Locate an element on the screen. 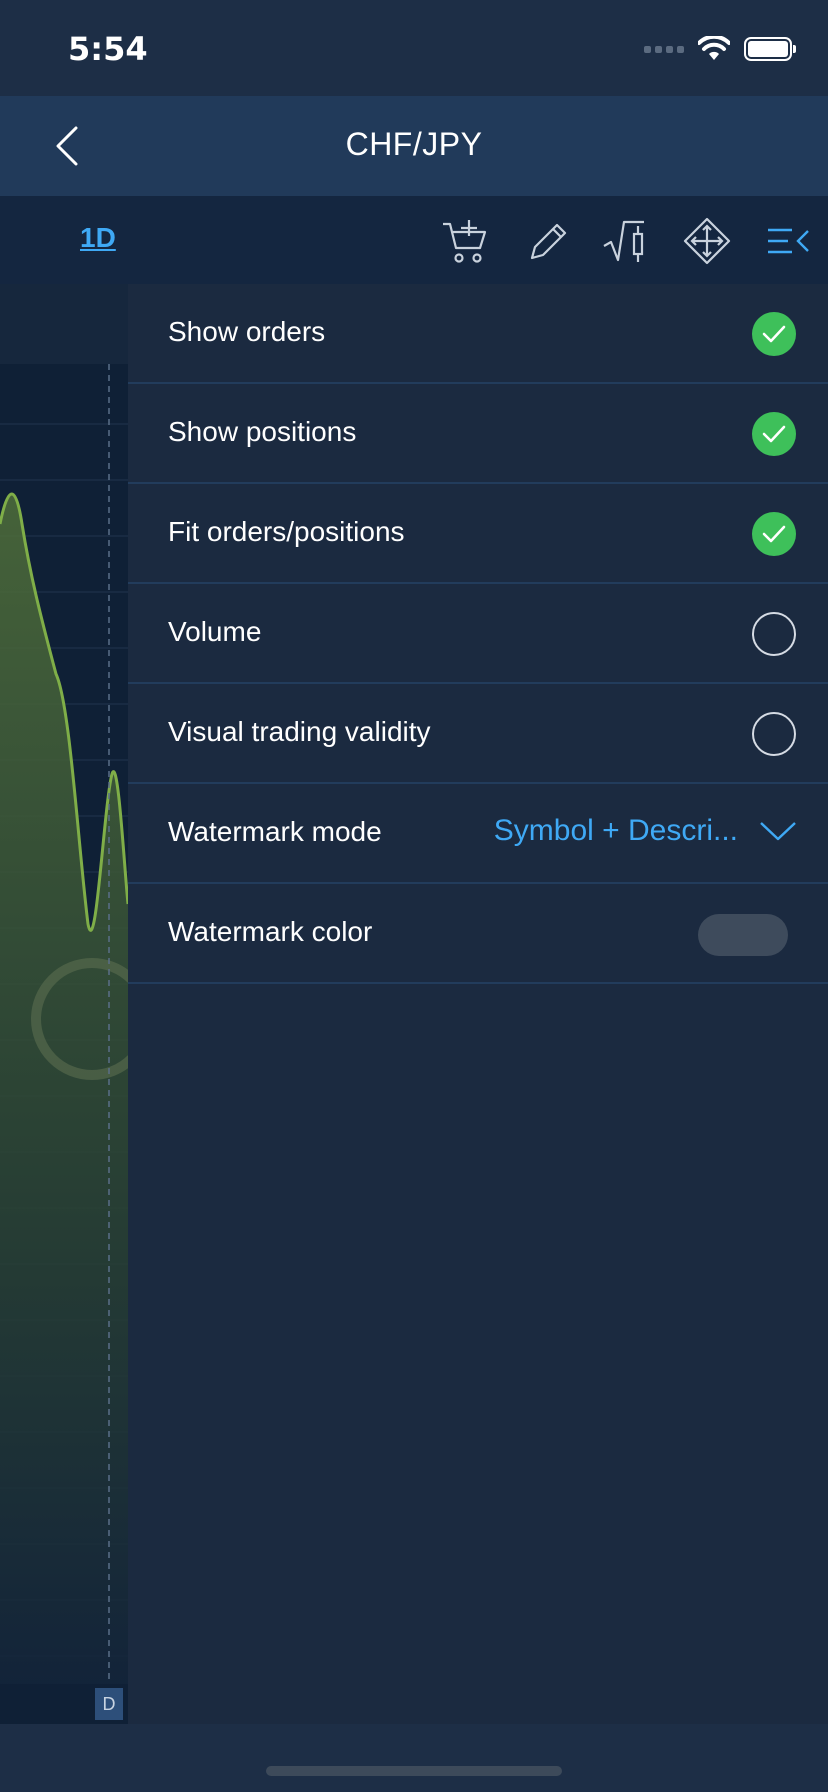 The height and width of the screenshot is (1792, 828). setting-show-positions: Show positions is located at coordinates (478, 434).